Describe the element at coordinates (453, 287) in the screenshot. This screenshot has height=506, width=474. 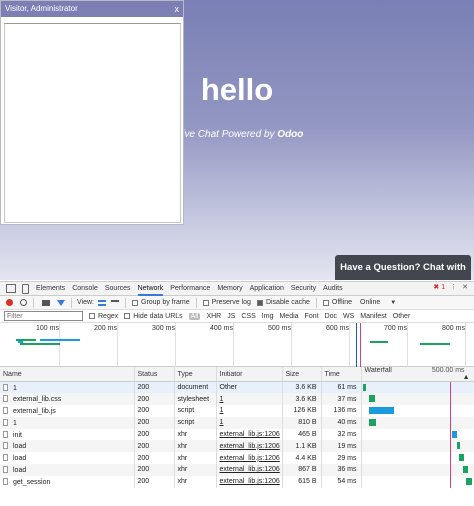
I see `more-options-icon: ⋮` at that location.